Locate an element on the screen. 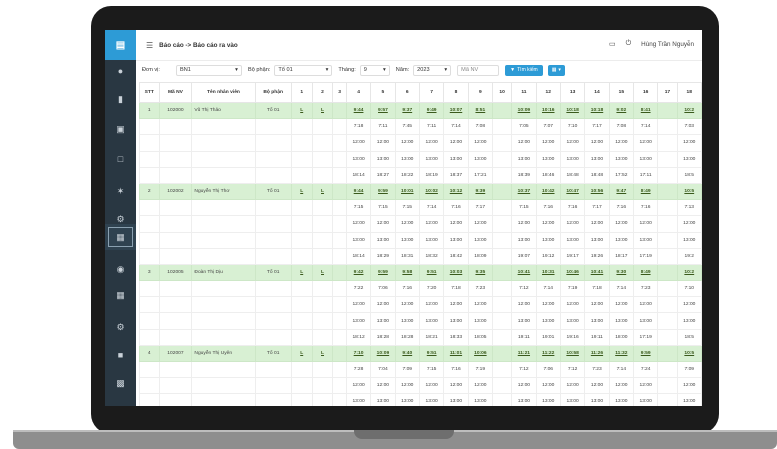 Image resolution: width=777 pixels, height=449 pixels. time-cell: 8:41 is located at coordinates (645, 110).